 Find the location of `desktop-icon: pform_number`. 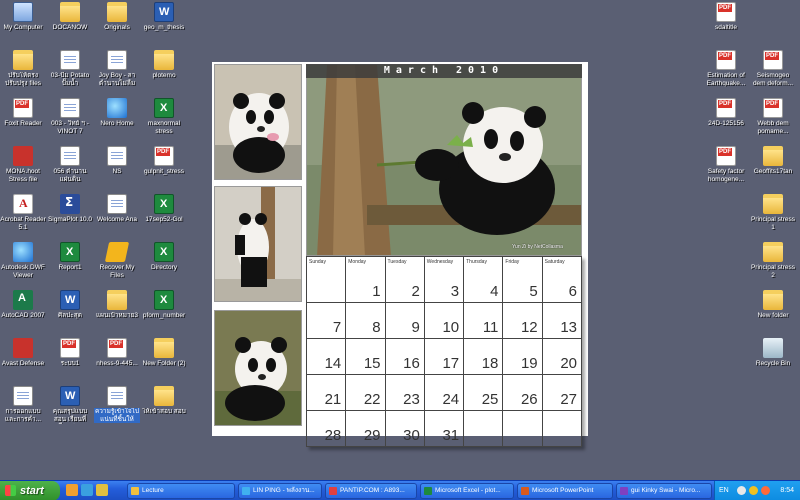

desktop-icon: pform_number is located at coordinates (164, 305).